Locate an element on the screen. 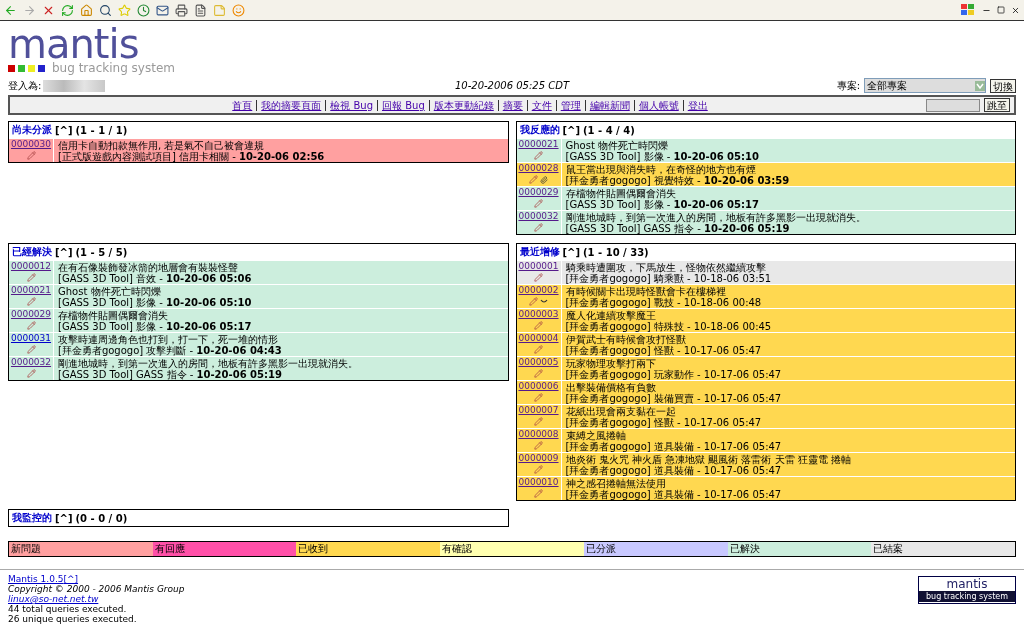 The height and width of the screenshot is (640, 1024). bug-id-link: 0000008 is located at coordinates (538, 434).